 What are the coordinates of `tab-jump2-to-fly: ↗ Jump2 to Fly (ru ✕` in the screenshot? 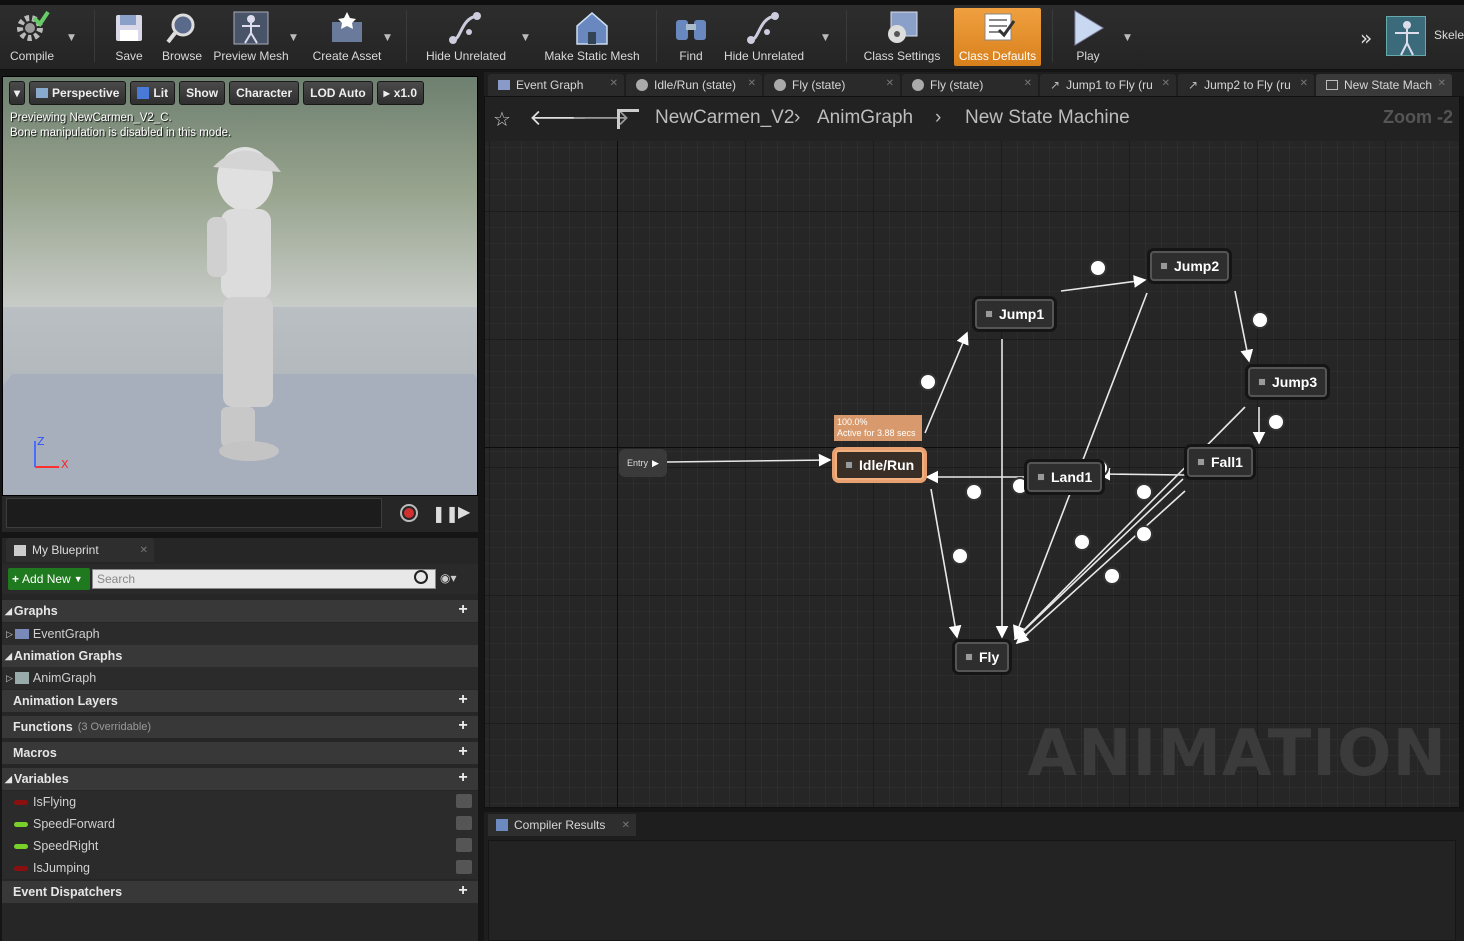 It's located at (1246, 85).